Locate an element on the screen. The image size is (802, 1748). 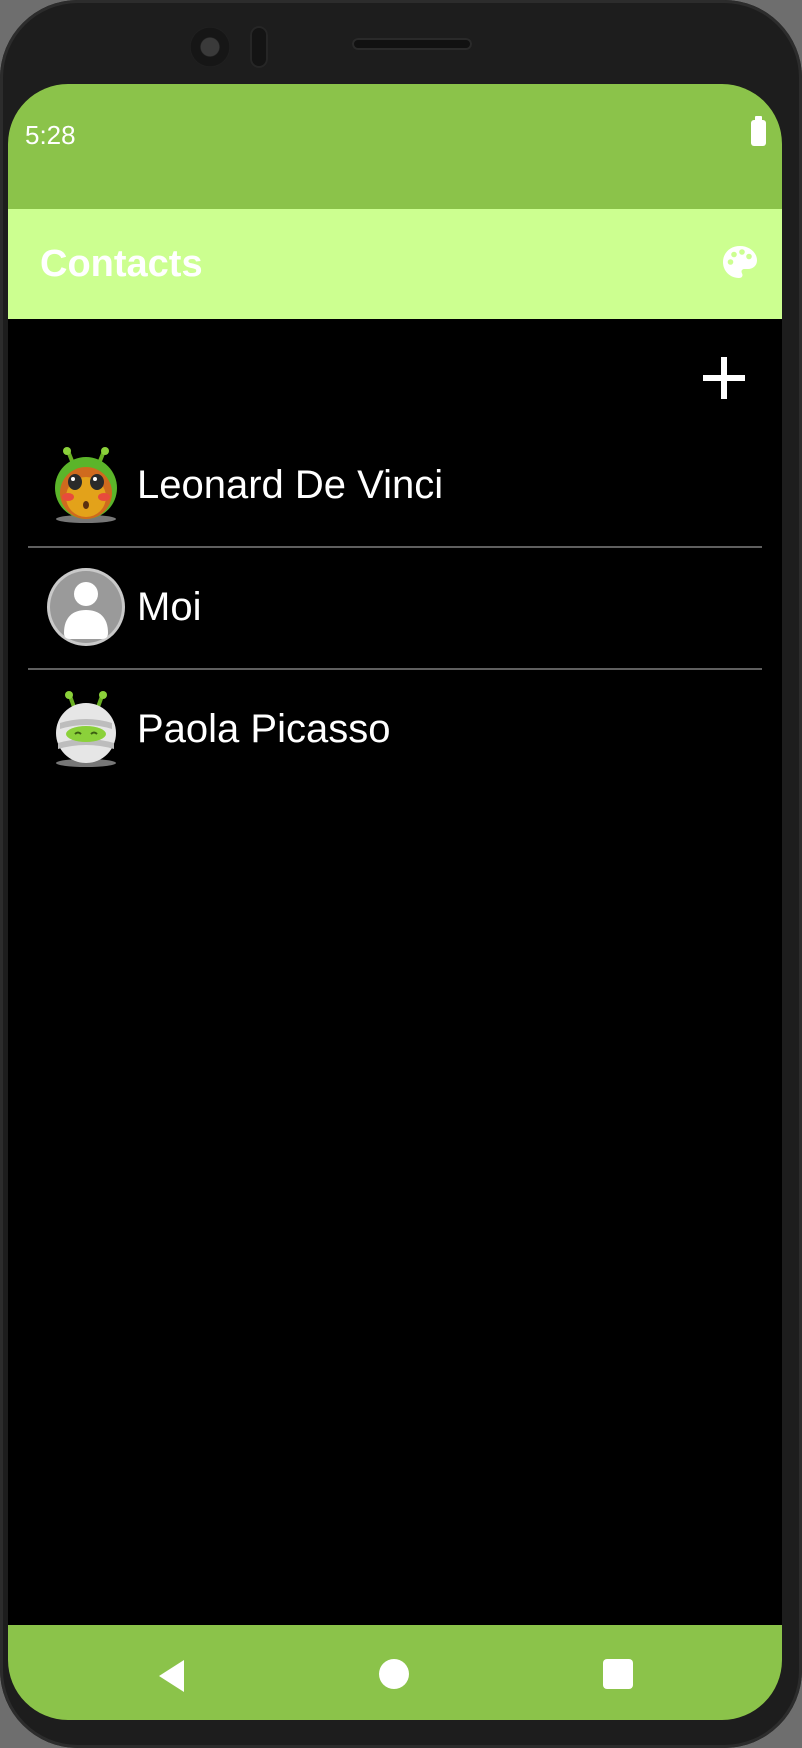
app-bar: Contacts is located at coordinates (395, 264).